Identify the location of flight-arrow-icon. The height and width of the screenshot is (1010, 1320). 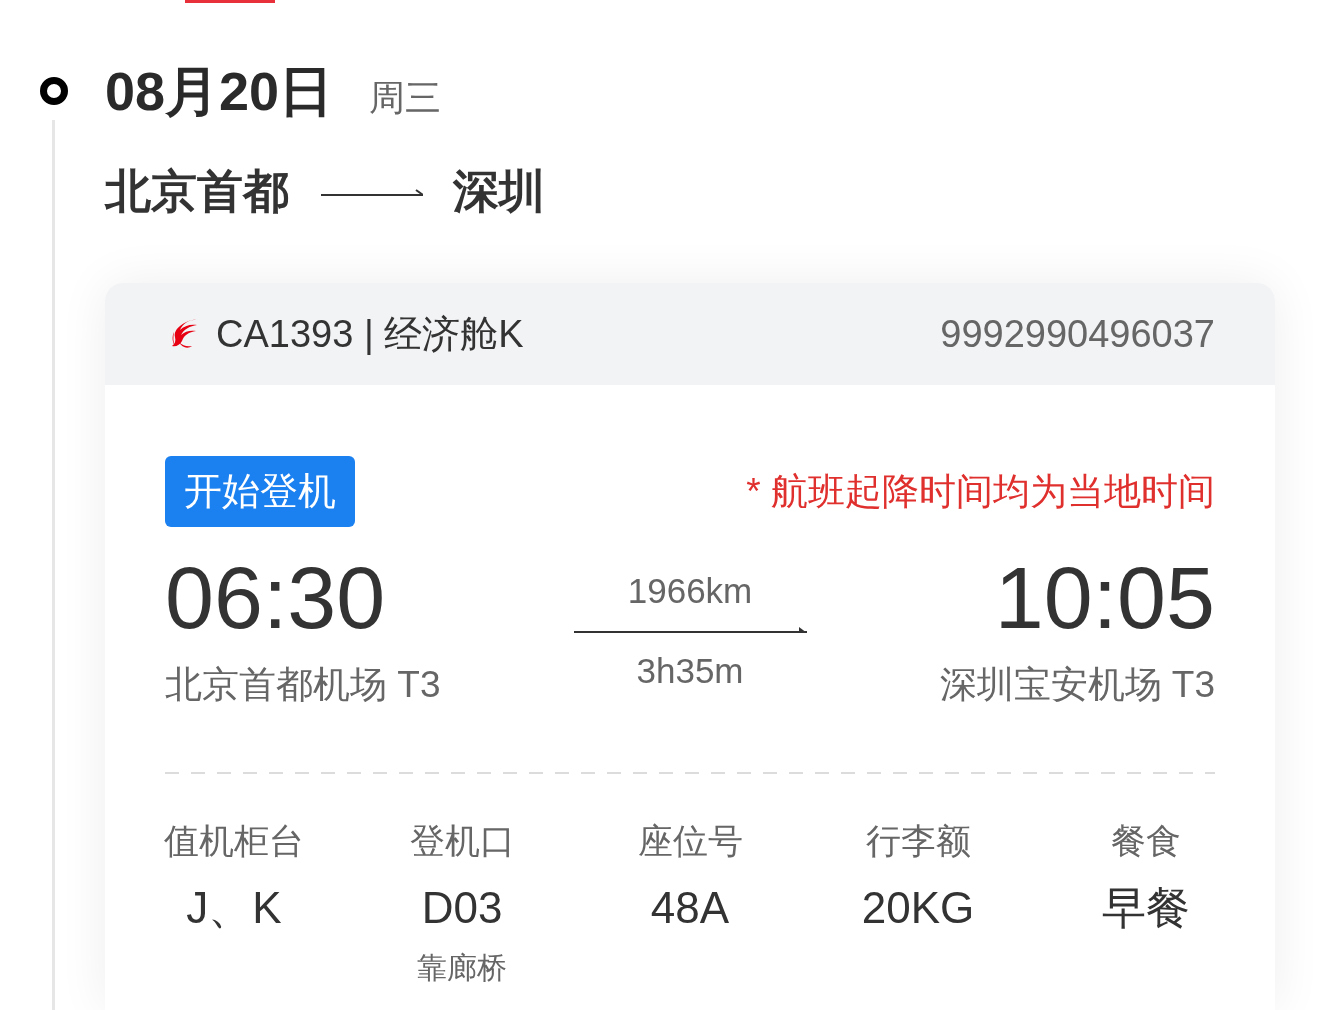
(690, 630).